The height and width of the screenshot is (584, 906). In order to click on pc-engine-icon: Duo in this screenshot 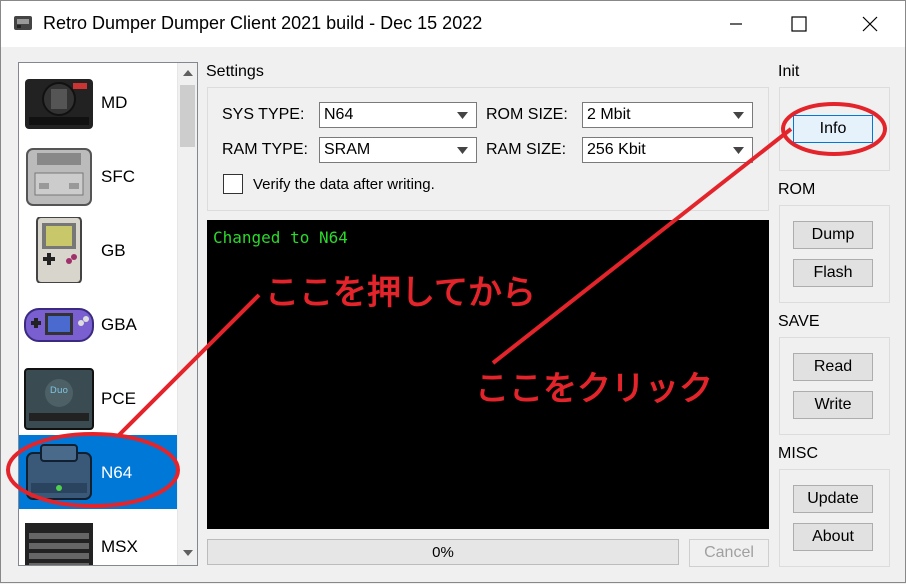, I will do `click(59, 399)`.